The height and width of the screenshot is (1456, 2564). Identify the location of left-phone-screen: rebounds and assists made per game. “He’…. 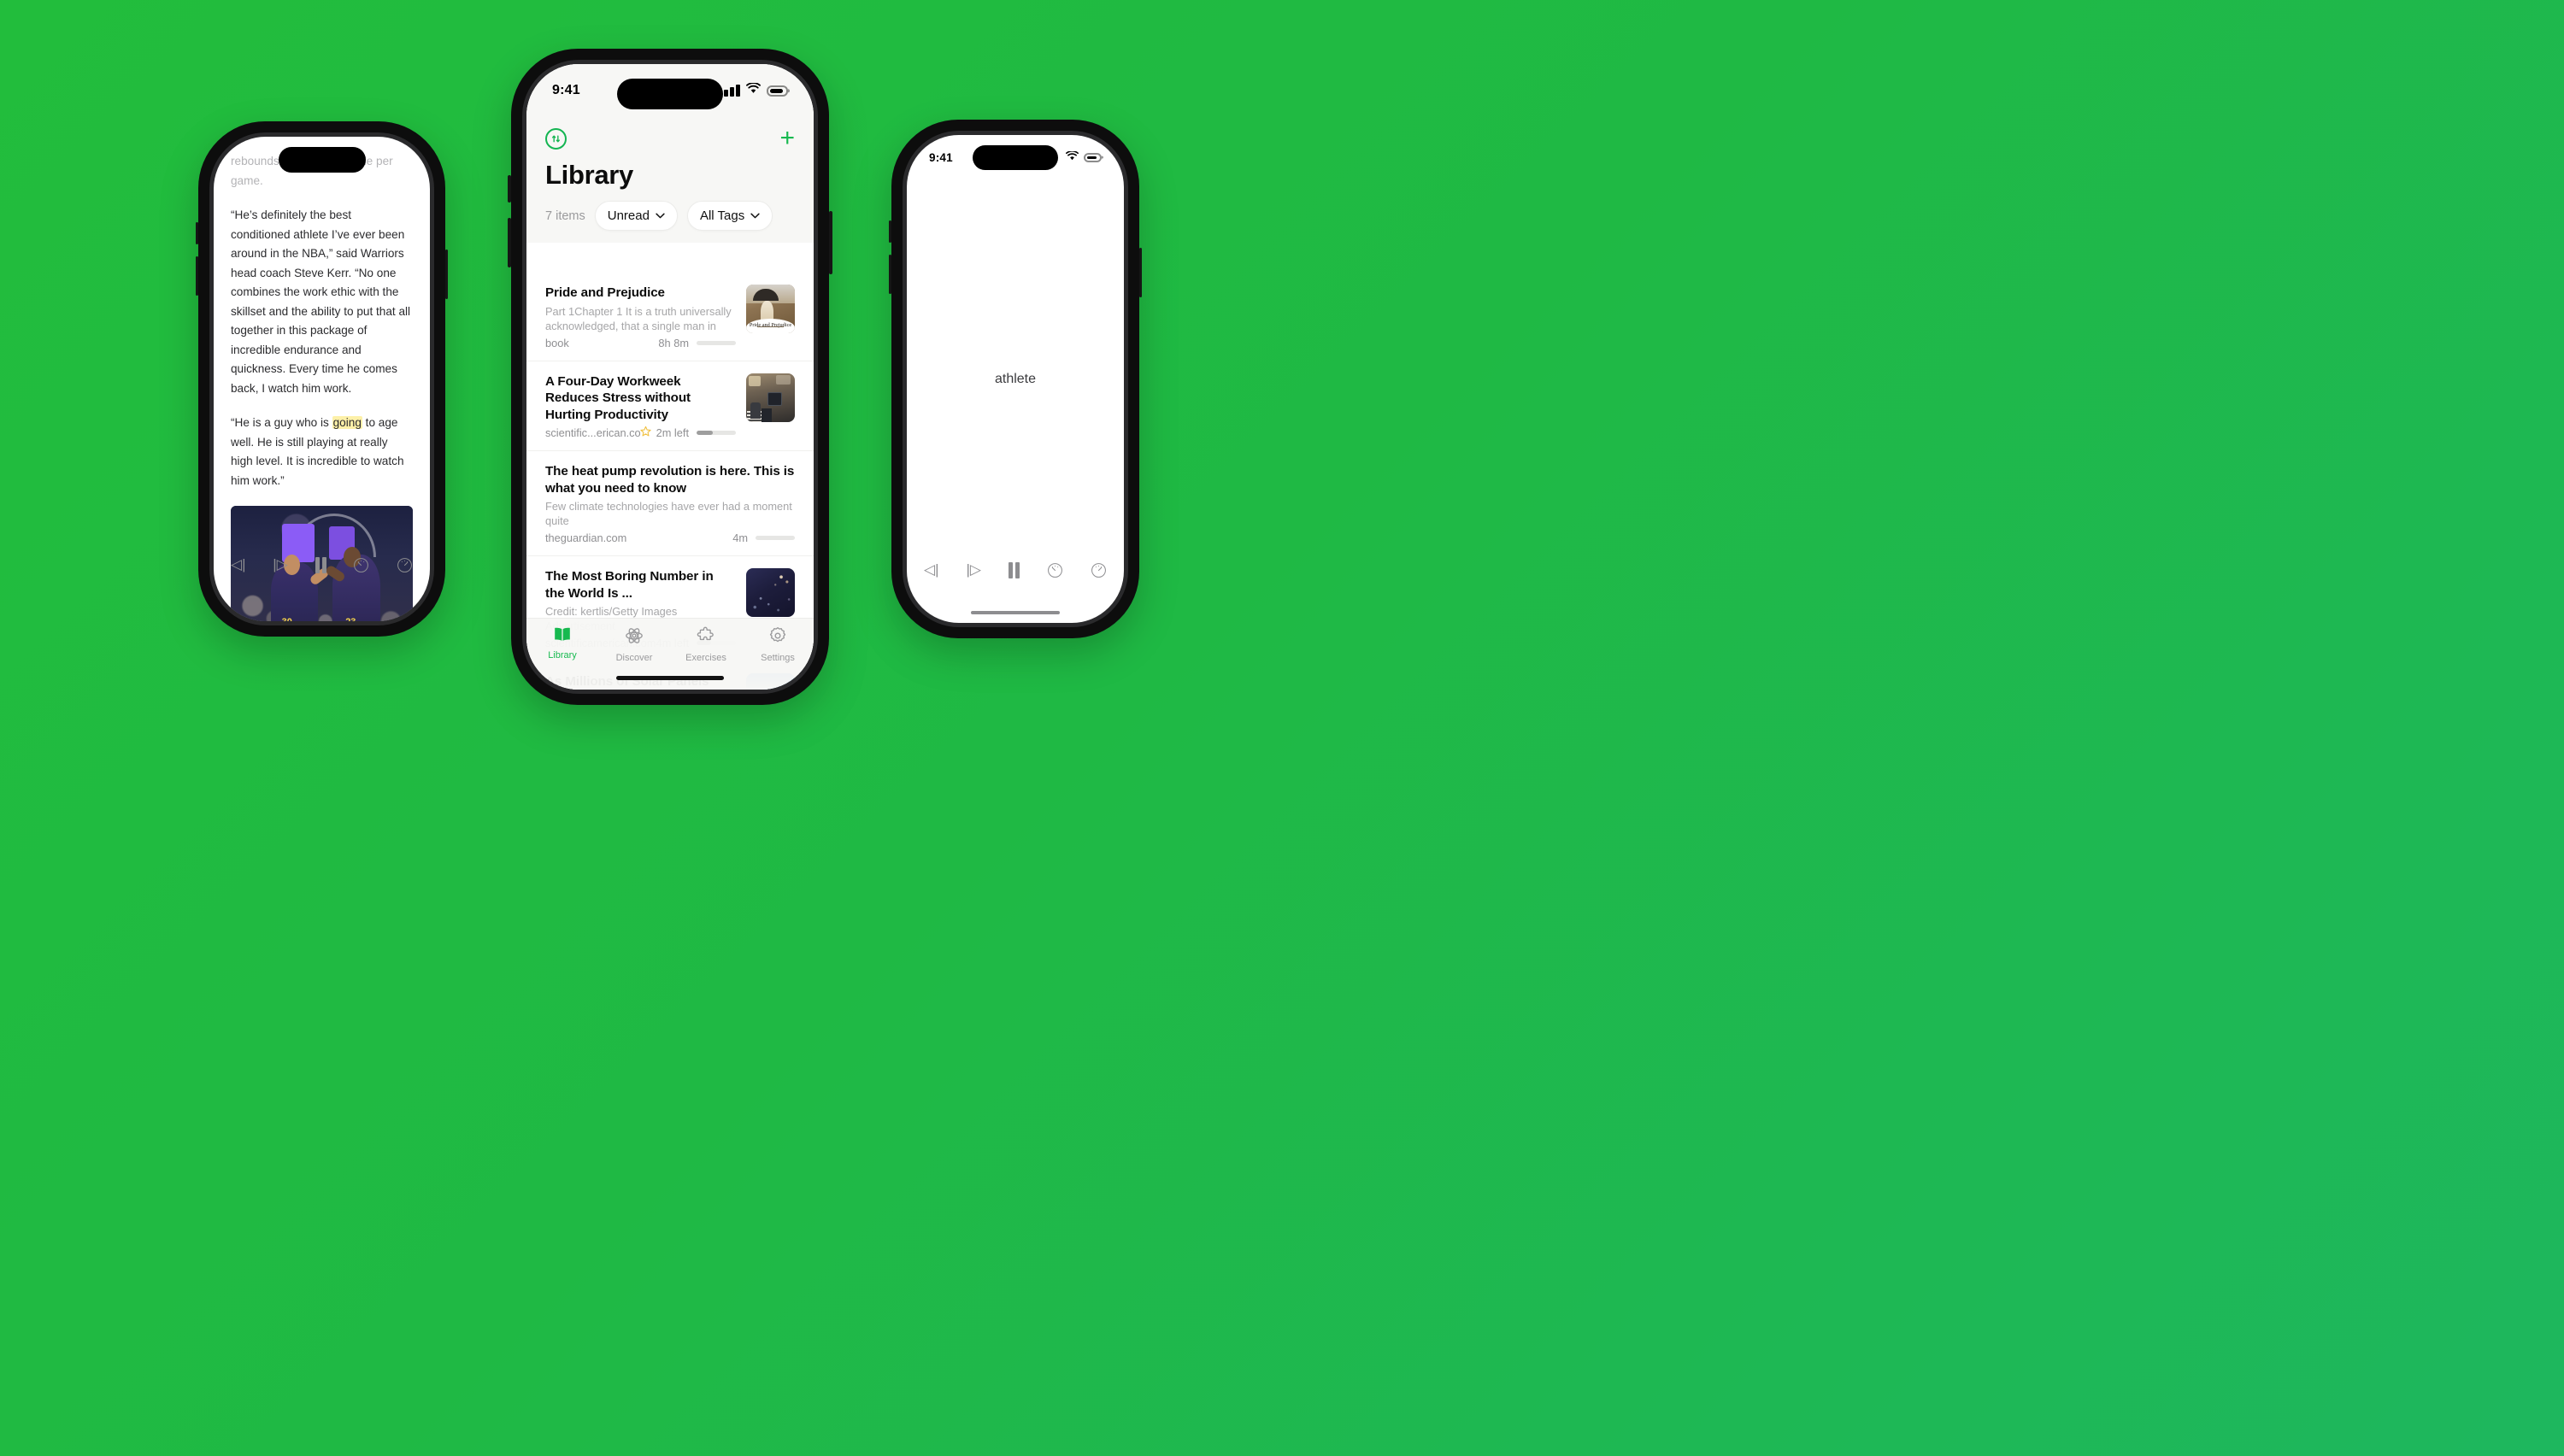
(322, 379).